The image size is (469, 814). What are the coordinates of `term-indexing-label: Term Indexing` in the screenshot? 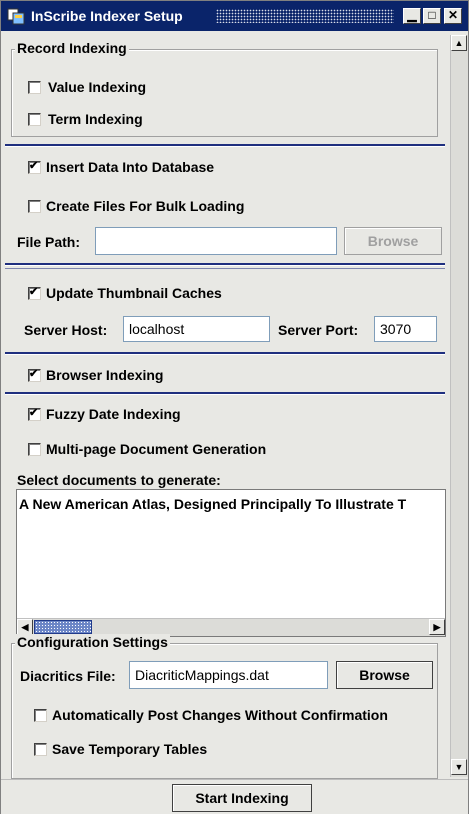 It's located at (95, 119).